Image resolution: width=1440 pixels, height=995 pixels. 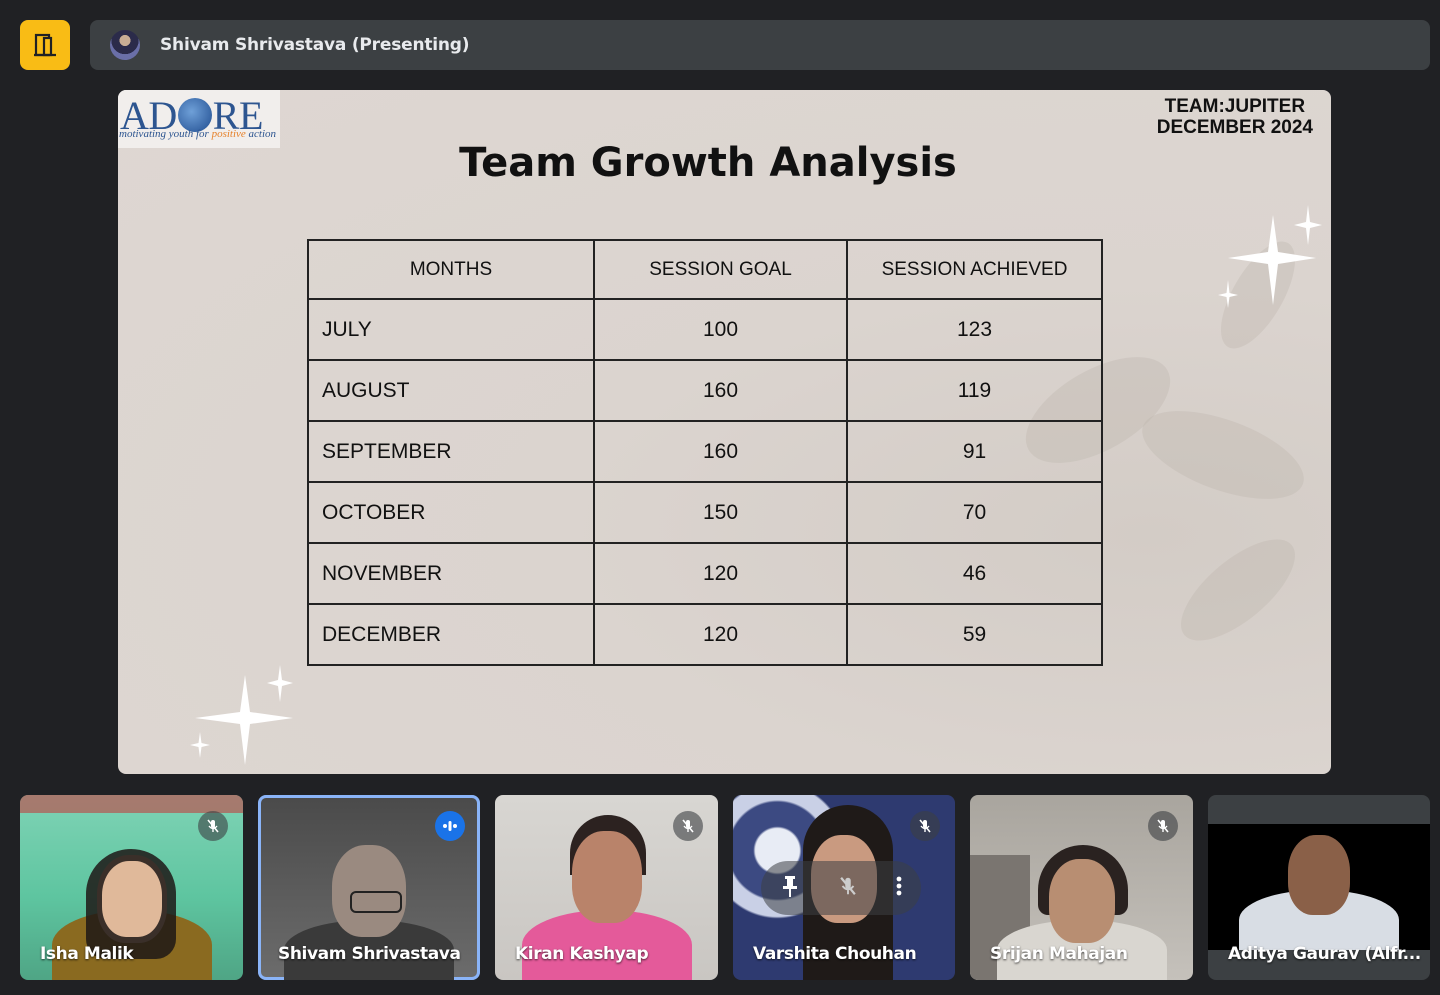 What do you see at coordinates (582, 954) in the screenshot?
I see `participant-name: Kiran Kashyap` at bounding box center [582, 954].